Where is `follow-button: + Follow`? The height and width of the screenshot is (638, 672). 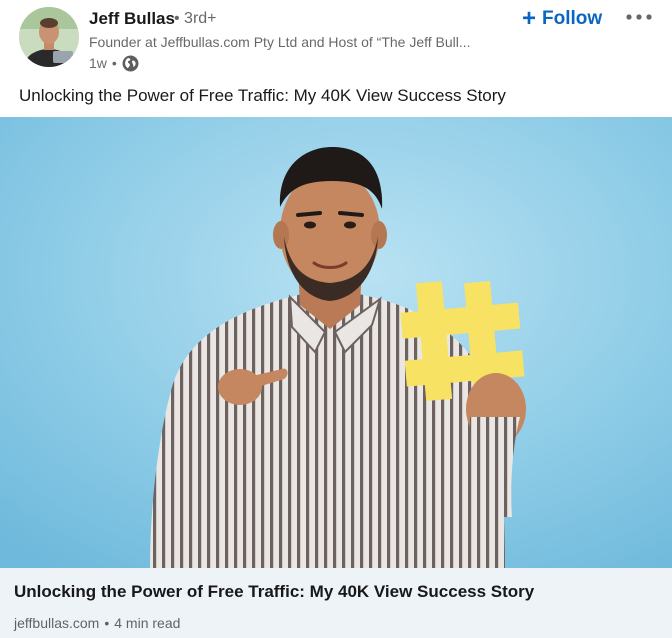
follow-button: + Follow is located at coordinates (562, 19).